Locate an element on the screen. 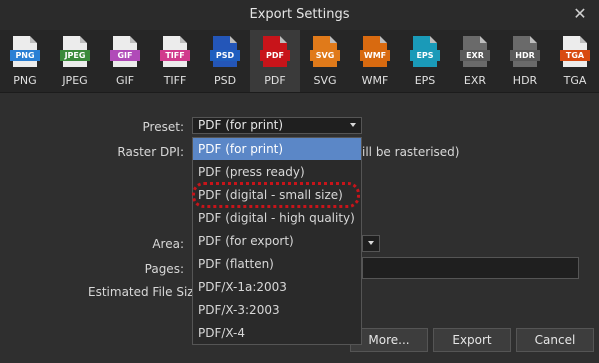 This screenshot has height=363, width=599. raster-dpi-label: Raster DPI: is located at coordinates (150, 152).